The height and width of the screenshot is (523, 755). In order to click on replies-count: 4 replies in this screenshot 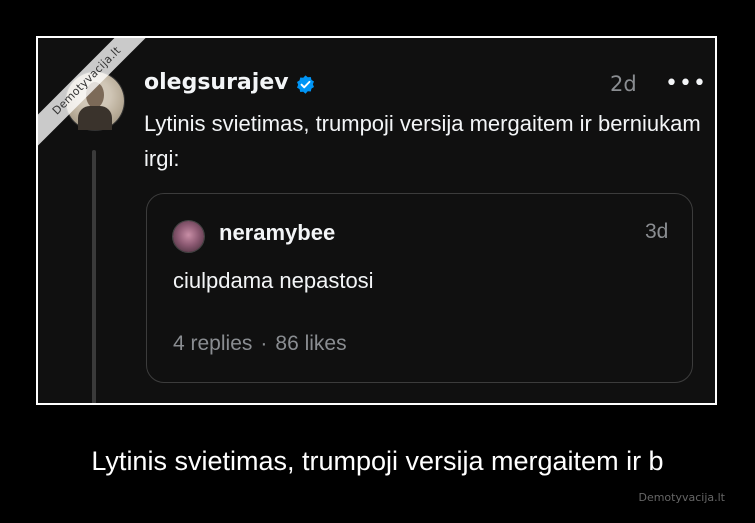, I will do `click(212, 343)`.